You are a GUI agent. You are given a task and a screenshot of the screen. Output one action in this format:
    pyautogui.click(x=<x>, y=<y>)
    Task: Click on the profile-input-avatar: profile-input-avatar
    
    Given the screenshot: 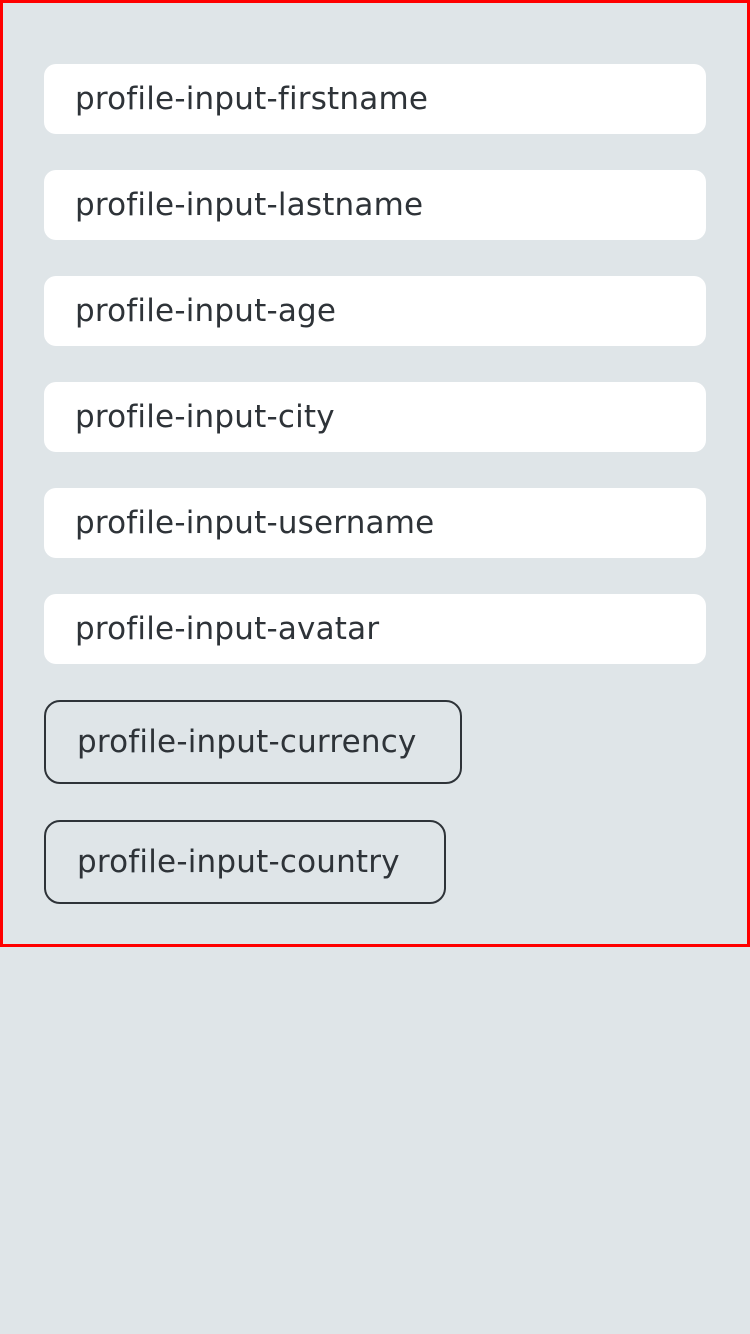 What is the action you would take?
    pyautogui.click(x=375, y=629)
    